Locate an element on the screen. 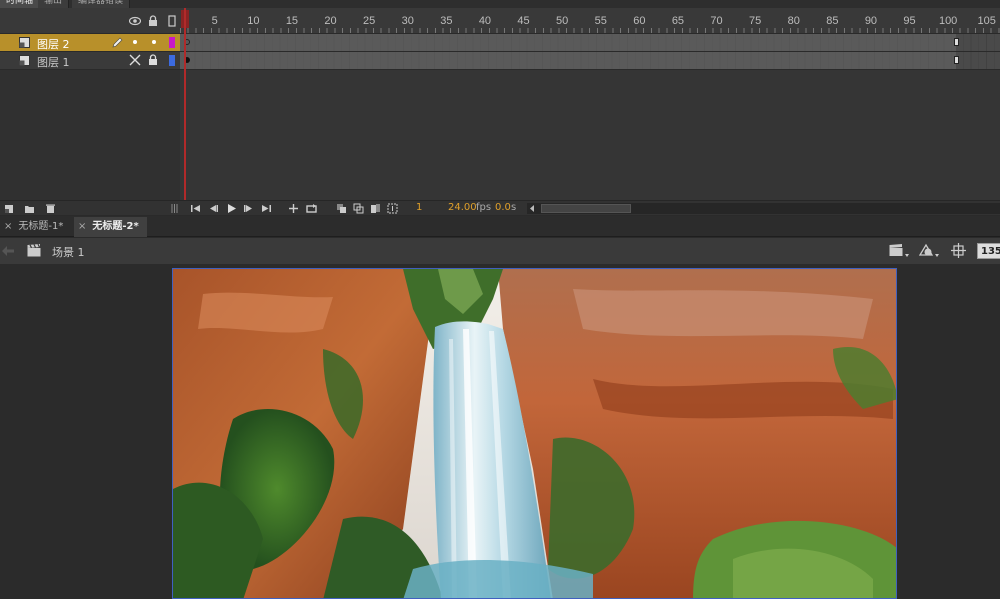  ruler-label: 55 is located at coordinates (600, 21).